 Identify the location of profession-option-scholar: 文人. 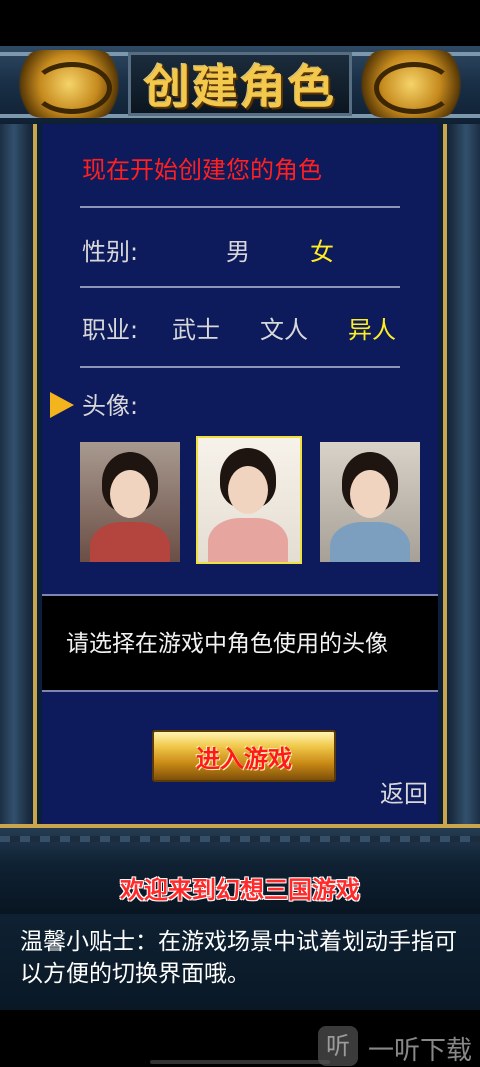
(284, 327).